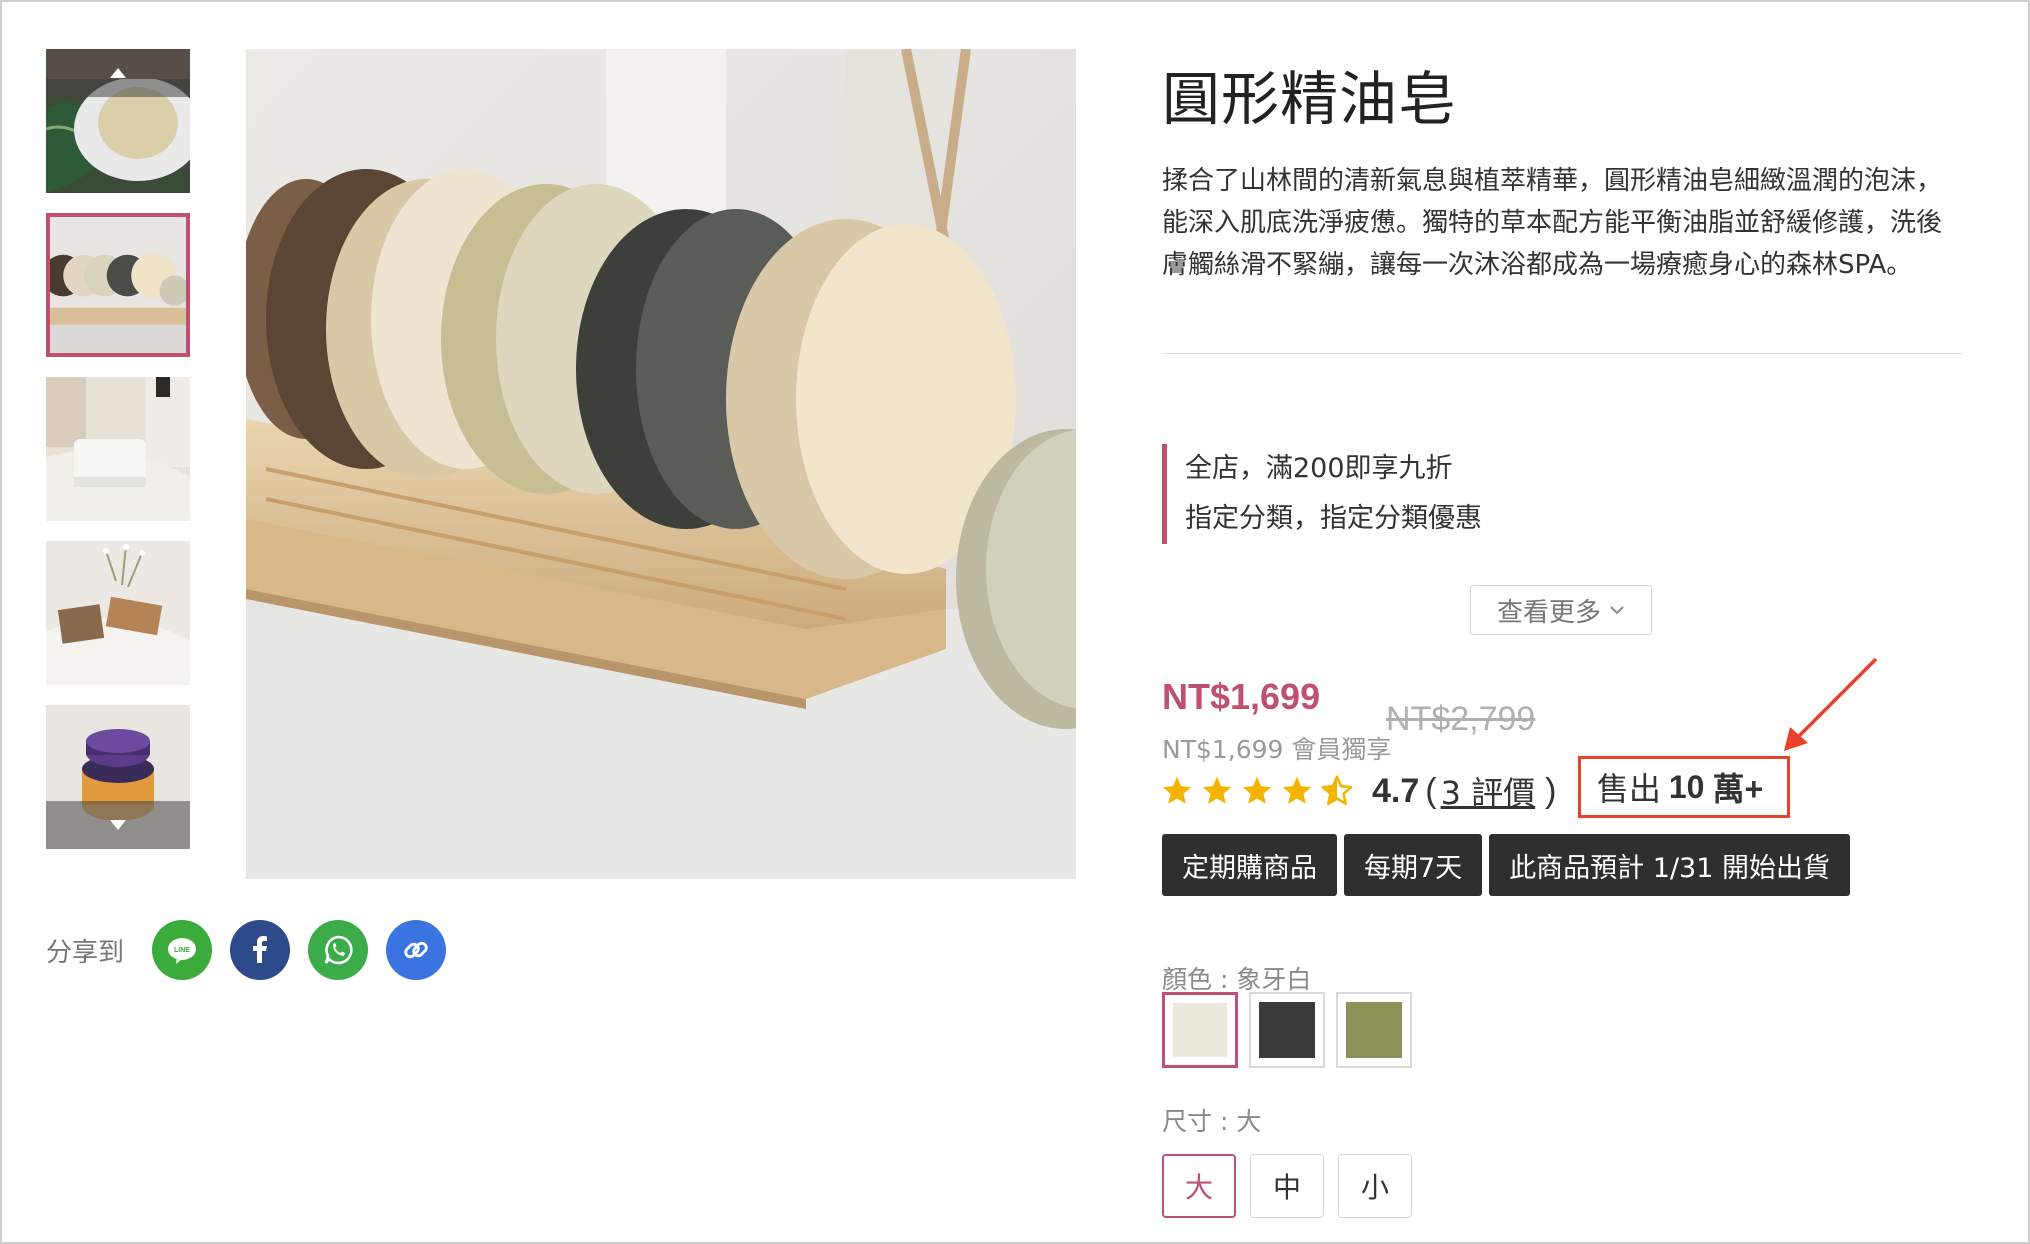 Image resolution: width=2030 pixels, height=1244 pixels. I want to click on product-title: 圓形精油皂, so click(1310, 99).